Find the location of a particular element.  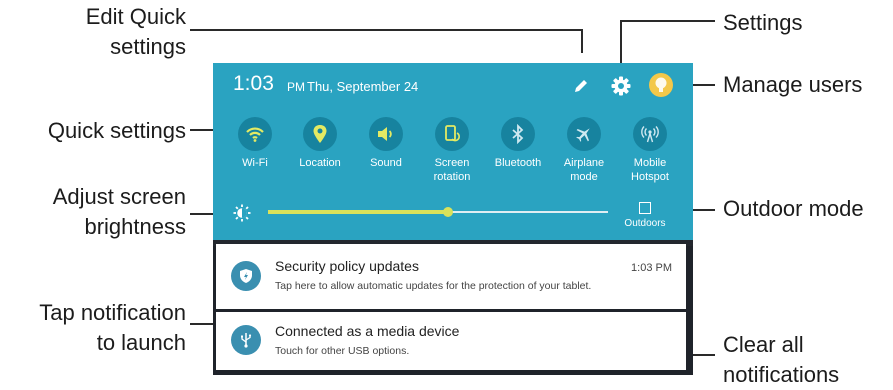

usb-icon is located at coordinates (246, 340).